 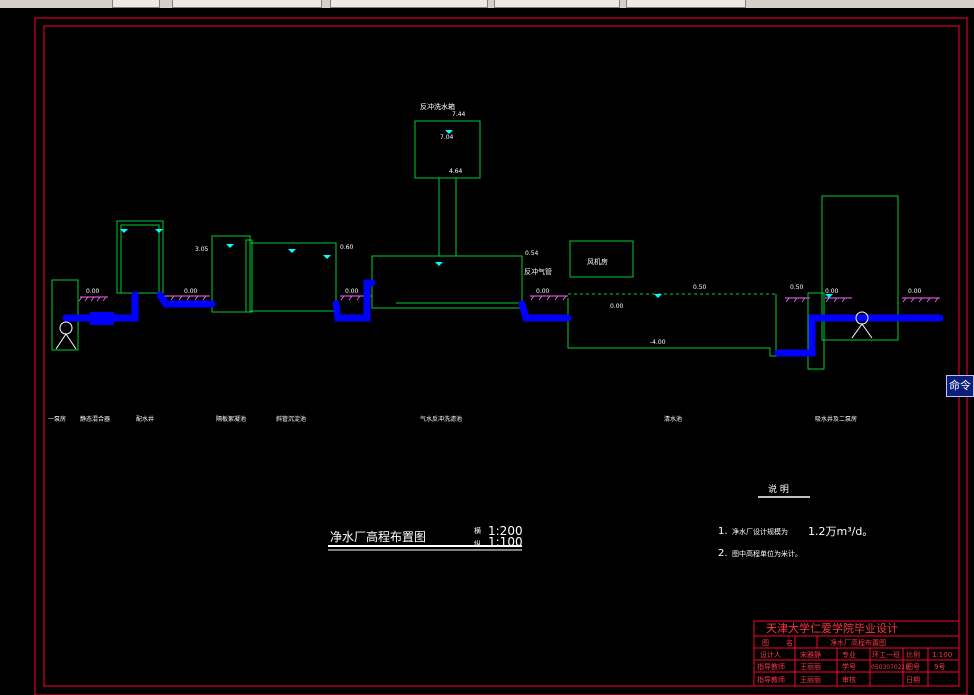 I want to click on note-1-value: 1.2万m³/d。, so click(x=840, y=531).